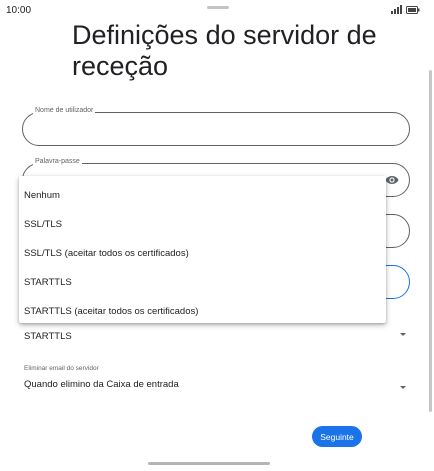 The image size is (434, 471). Describe the element at coordinates (430, 241) in the screenshot. I see `scrollbar` at that location.